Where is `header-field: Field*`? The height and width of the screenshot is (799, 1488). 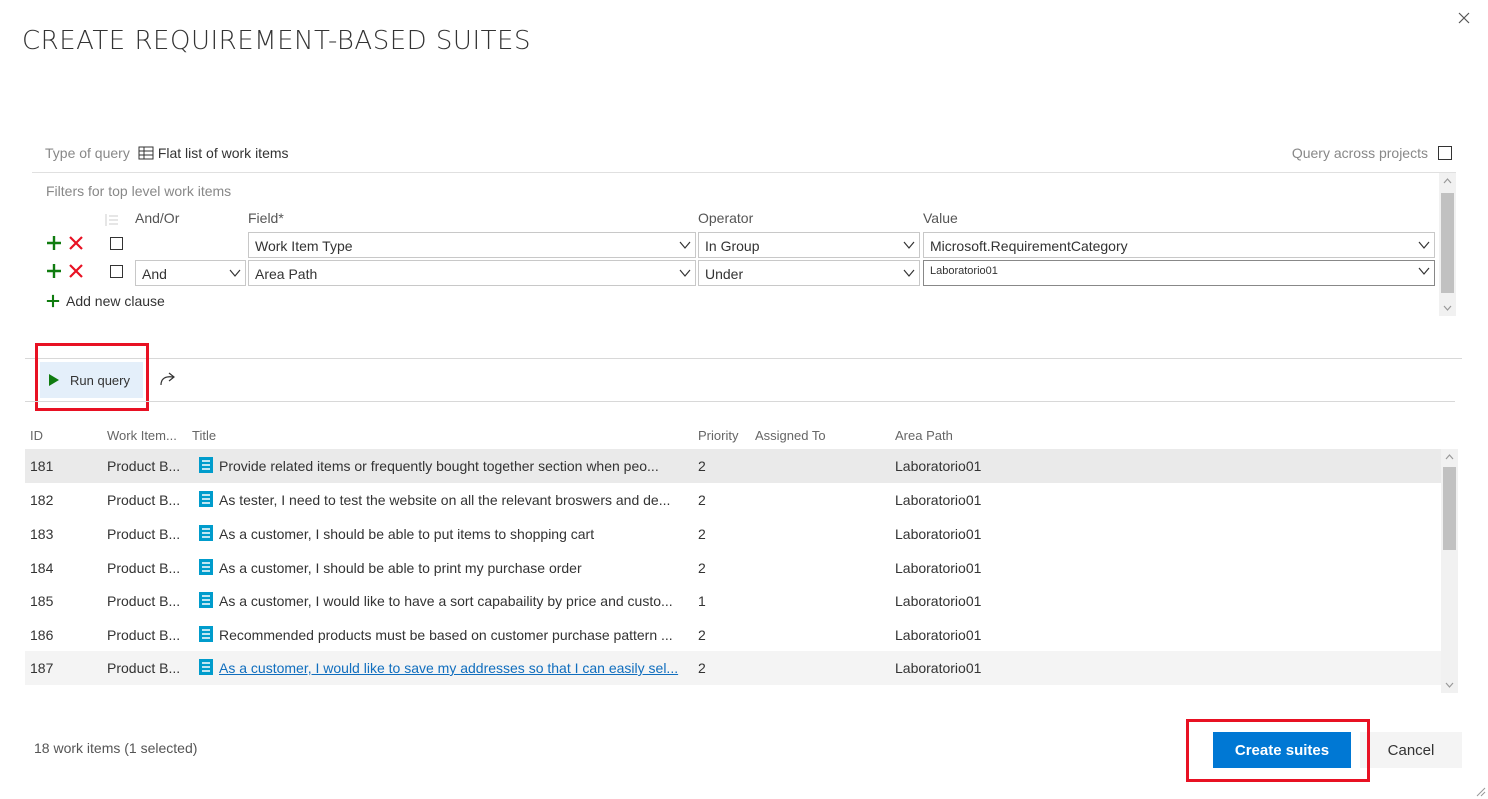
header-field: Field* is located at coordinates (266, 218).